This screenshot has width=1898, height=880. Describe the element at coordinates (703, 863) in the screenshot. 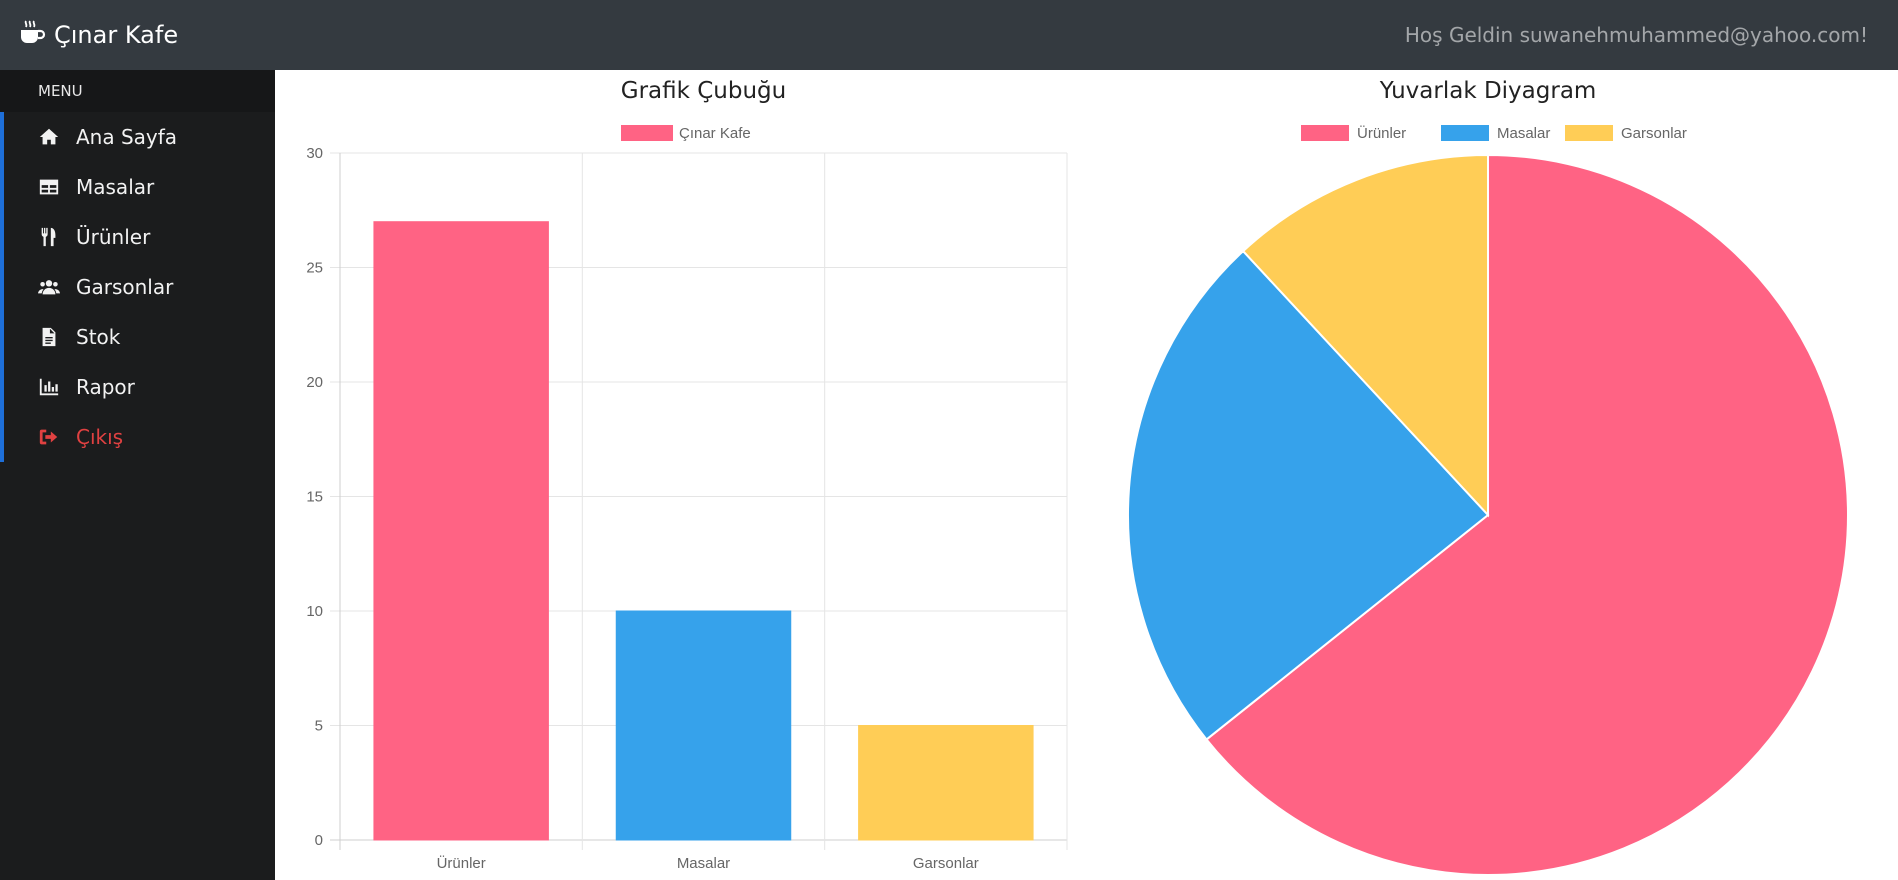

I see `x-tick-label: Masalar` at that location.